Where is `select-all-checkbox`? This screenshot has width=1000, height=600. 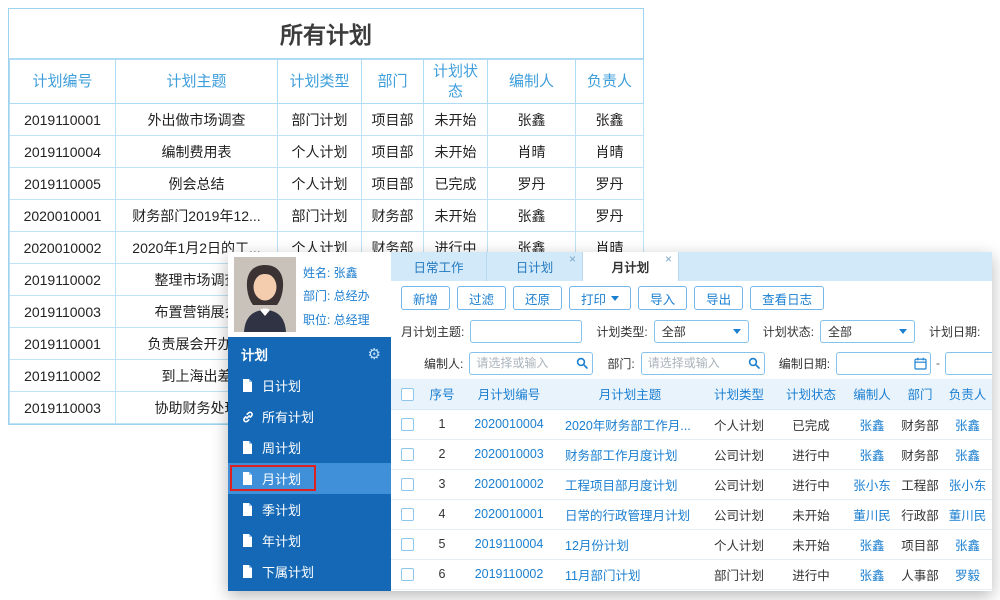
select-all-checkbox is located at coordinates (407, 394).